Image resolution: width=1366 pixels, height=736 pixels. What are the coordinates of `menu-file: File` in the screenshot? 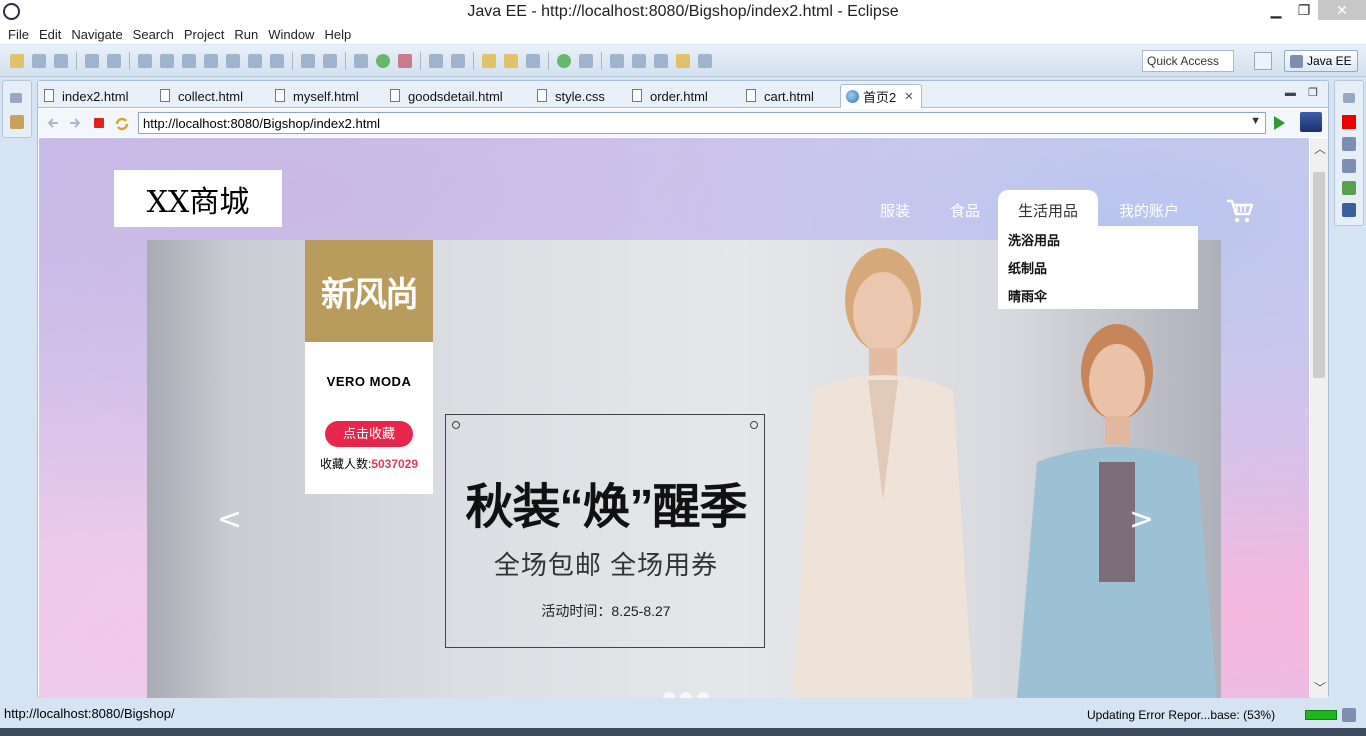 It's located at (19, 34).